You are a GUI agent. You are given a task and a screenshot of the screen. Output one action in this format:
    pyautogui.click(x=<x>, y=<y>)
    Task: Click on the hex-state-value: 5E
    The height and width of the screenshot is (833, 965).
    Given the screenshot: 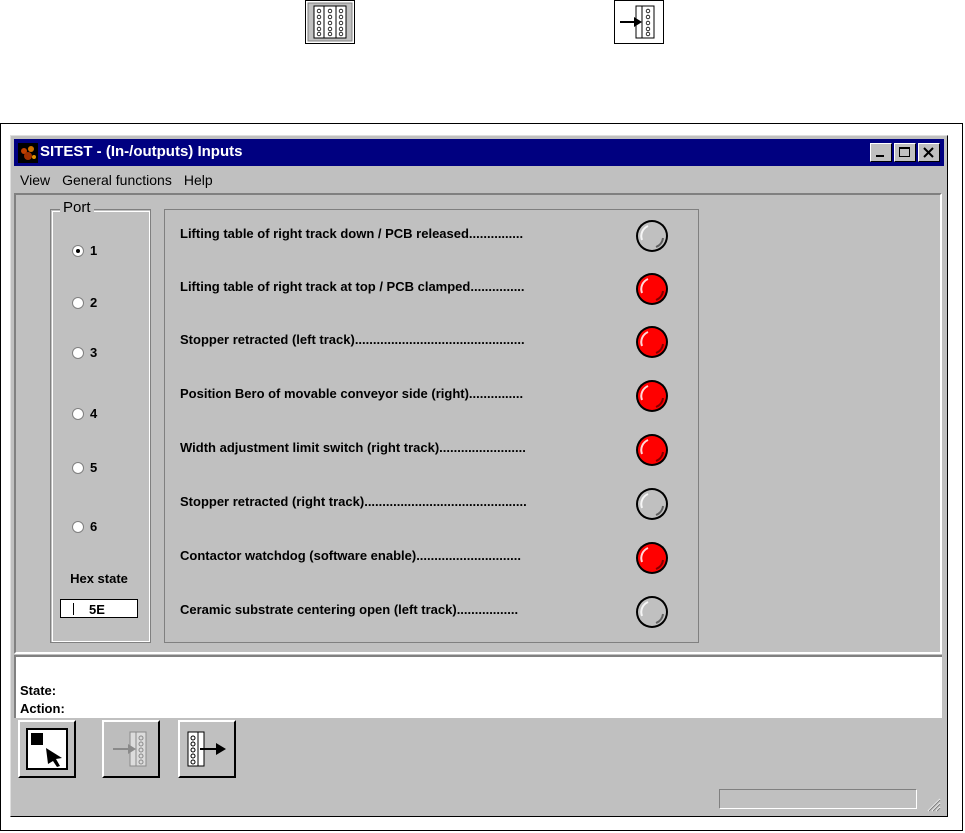 What is the action you would take?
    pyautogui.click(x=97, y=609)
    